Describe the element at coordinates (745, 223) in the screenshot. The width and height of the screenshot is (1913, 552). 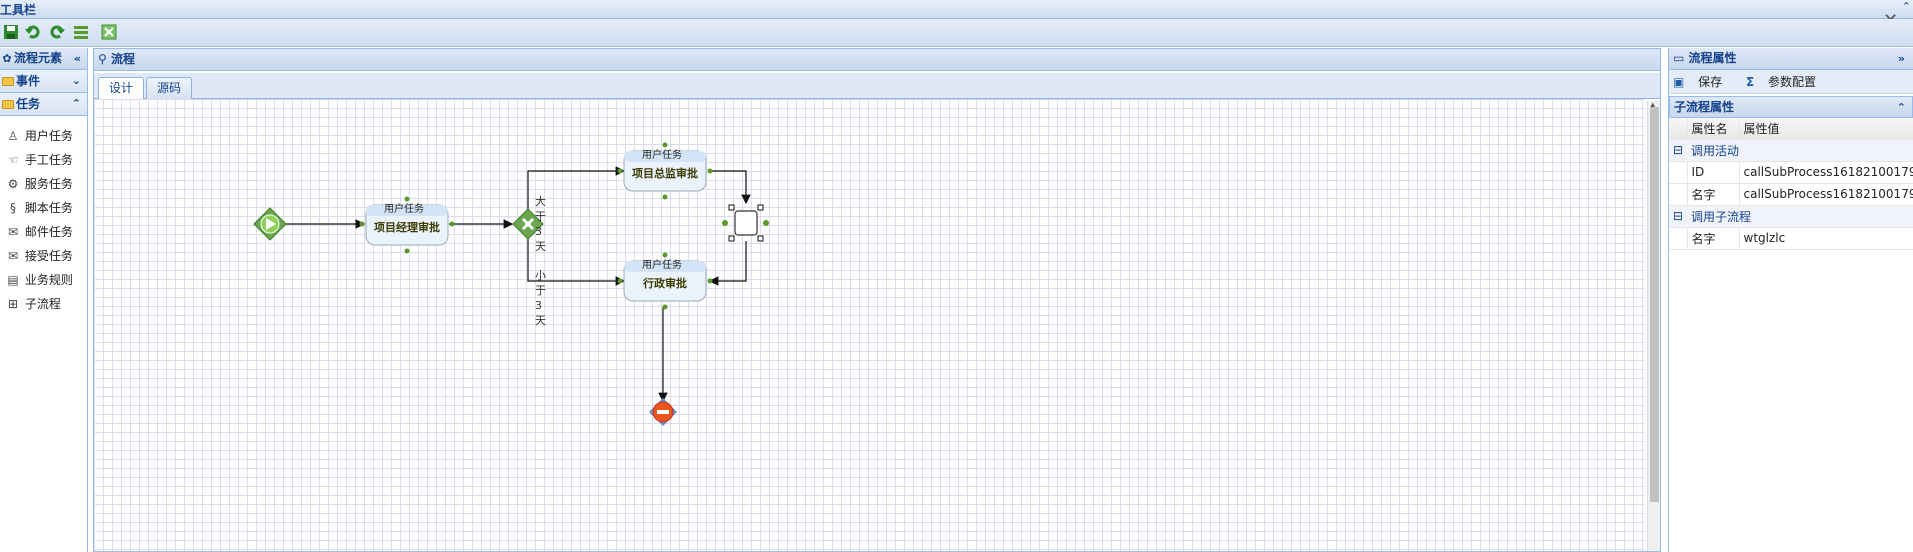
I see `subprocess-node` at that location.